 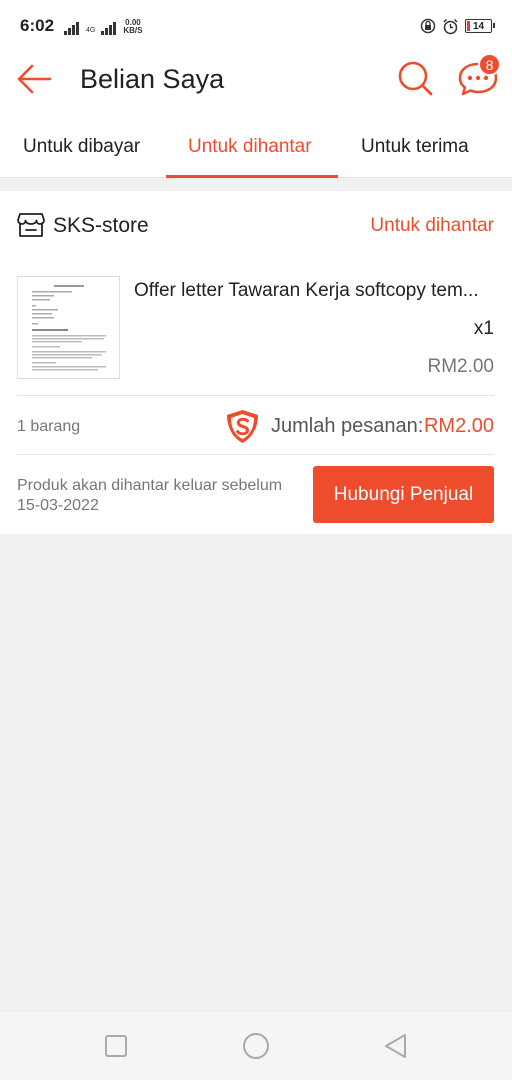 I want to click on shopee-guarantee-shield-icon, so click(x=242, y=426).